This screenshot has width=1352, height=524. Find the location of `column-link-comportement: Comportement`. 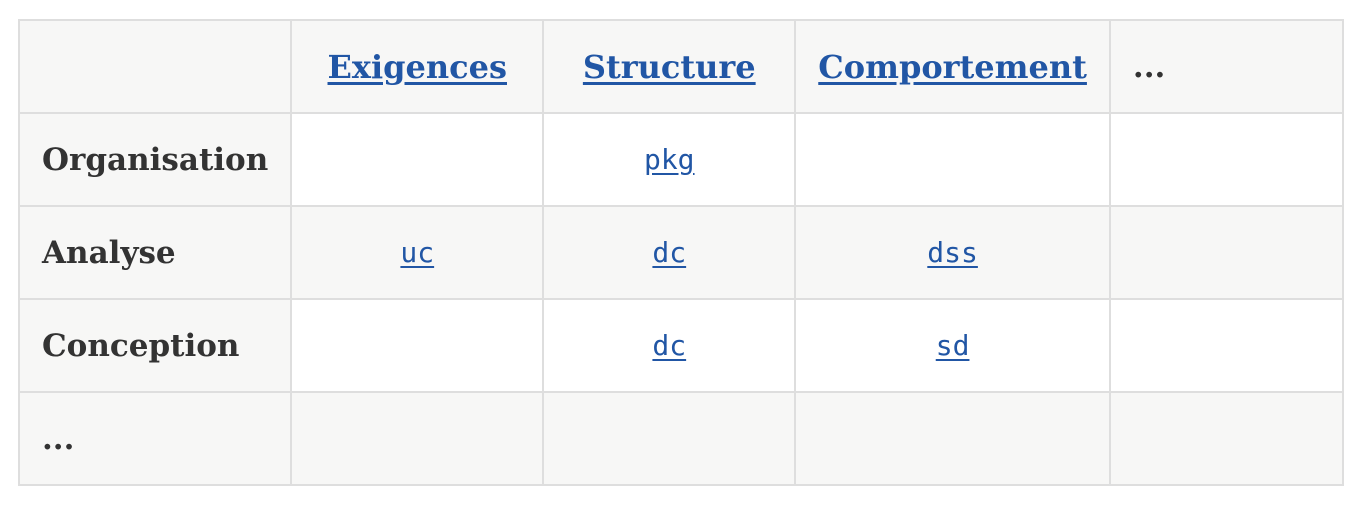

column-link-comportement: Comportement is located at coordinates (952, 67).